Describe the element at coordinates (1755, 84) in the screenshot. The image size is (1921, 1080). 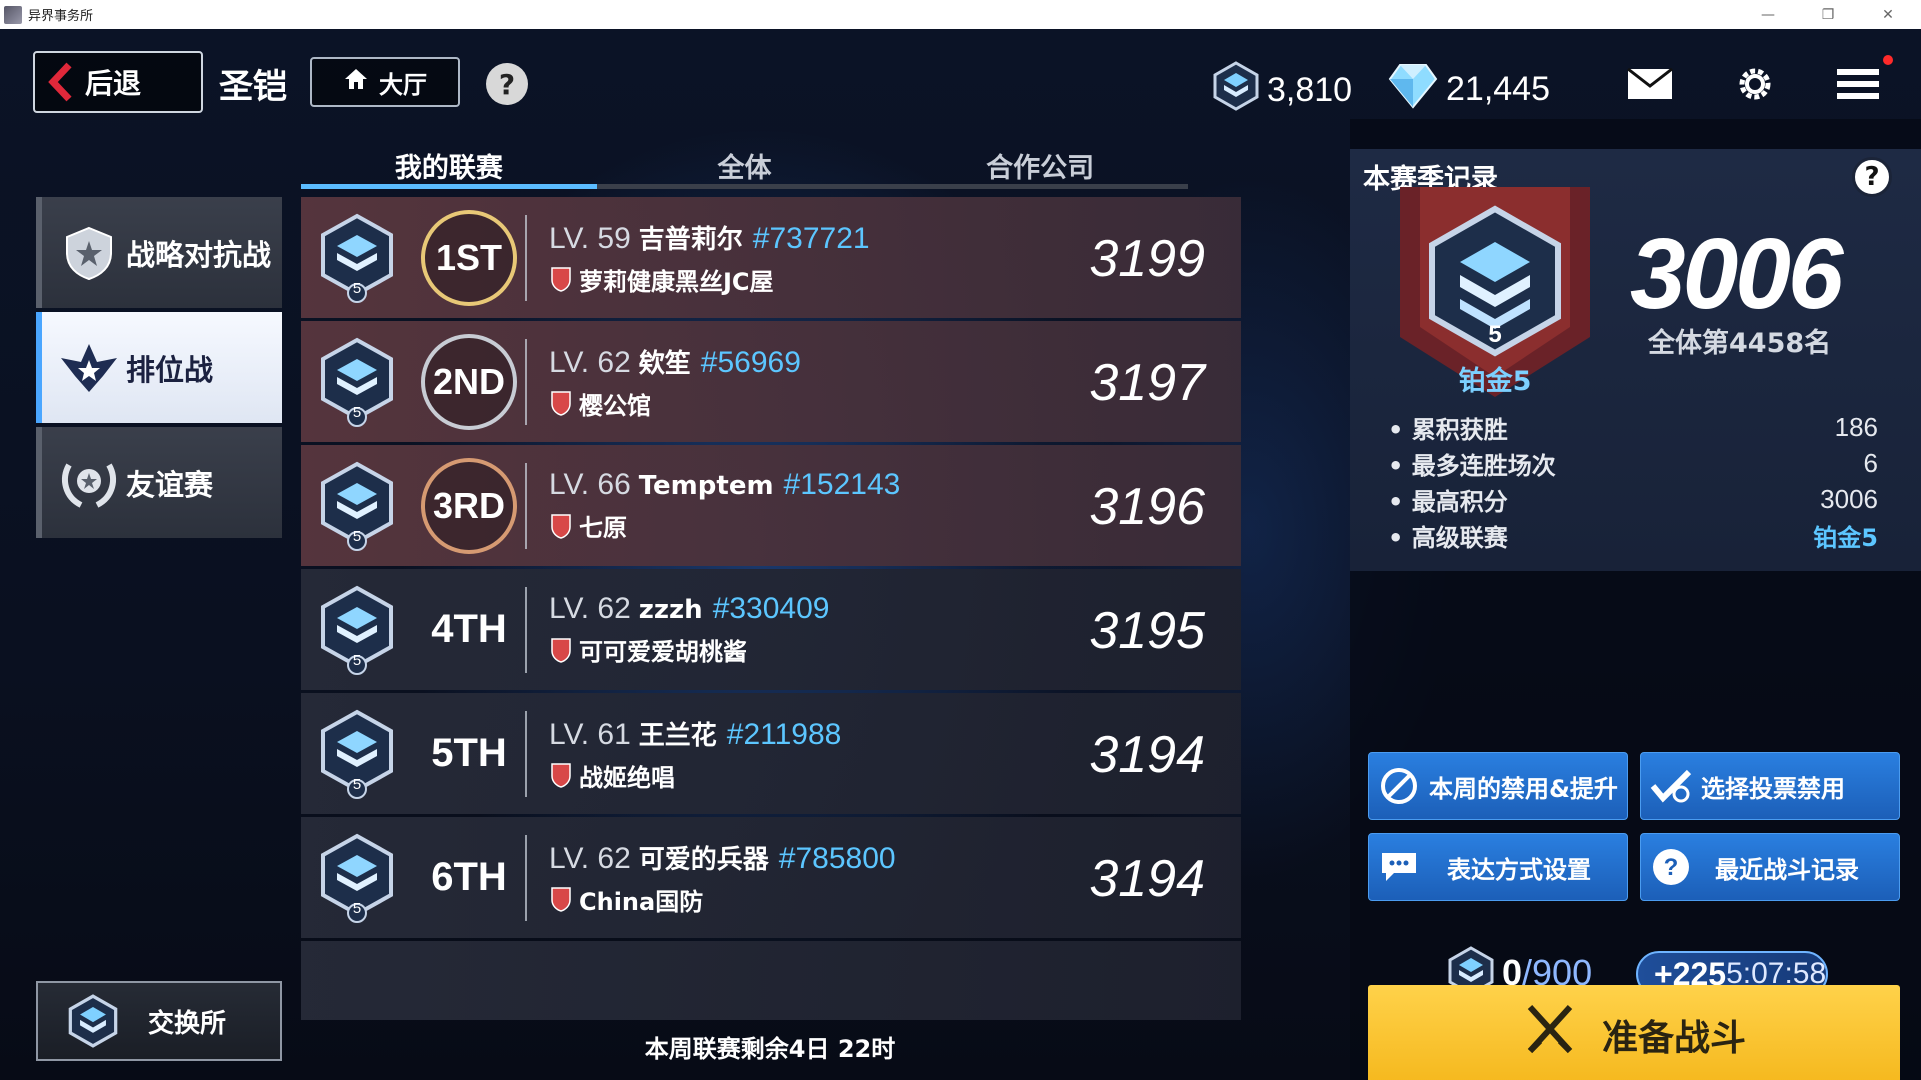
I see `gear-icon` at that location.